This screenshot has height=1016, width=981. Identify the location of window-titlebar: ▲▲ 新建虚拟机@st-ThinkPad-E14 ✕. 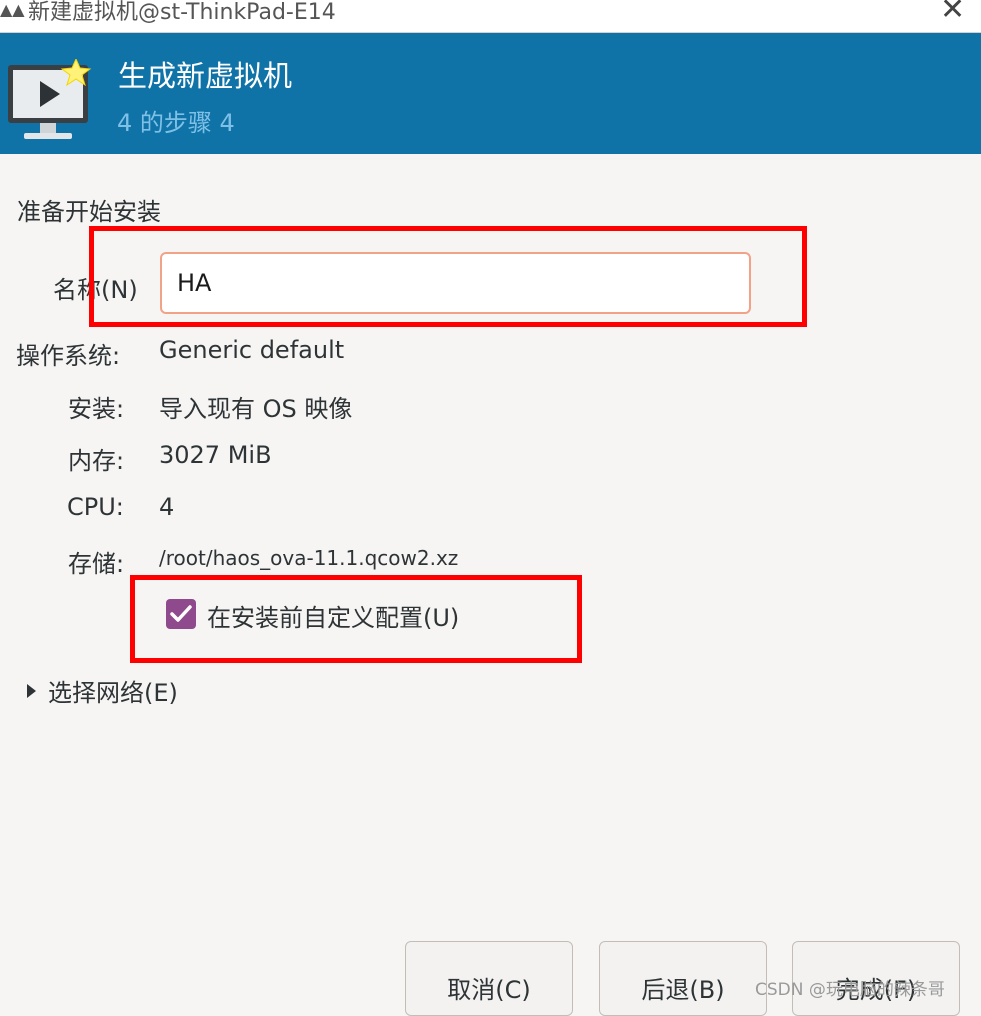
(490, 16).